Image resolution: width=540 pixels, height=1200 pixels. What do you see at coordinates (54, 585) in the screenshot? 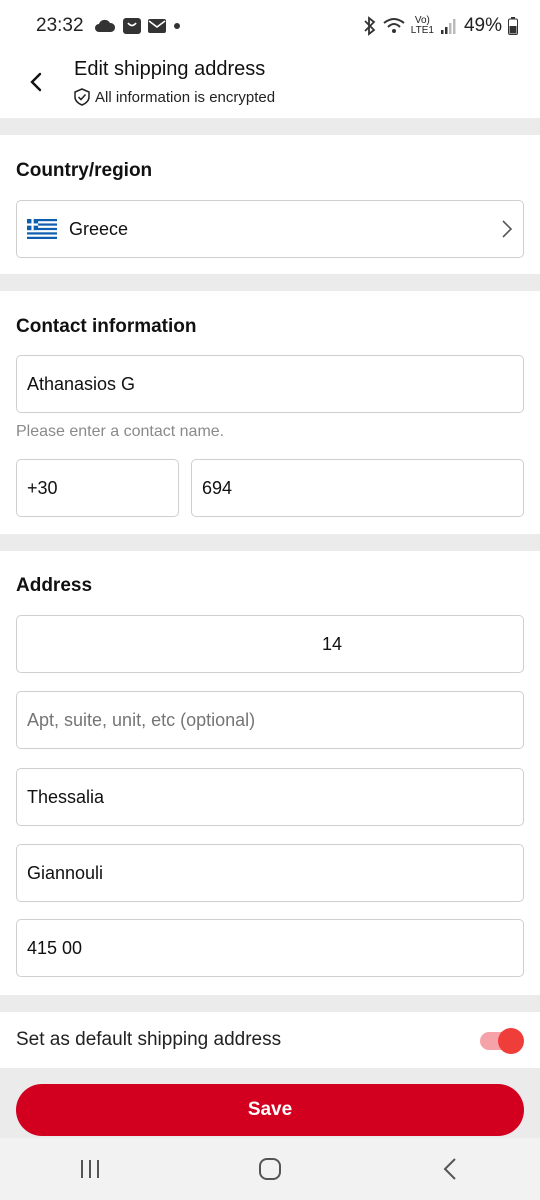
I see `address-section-title: Address` at bounding box center [54, 585].